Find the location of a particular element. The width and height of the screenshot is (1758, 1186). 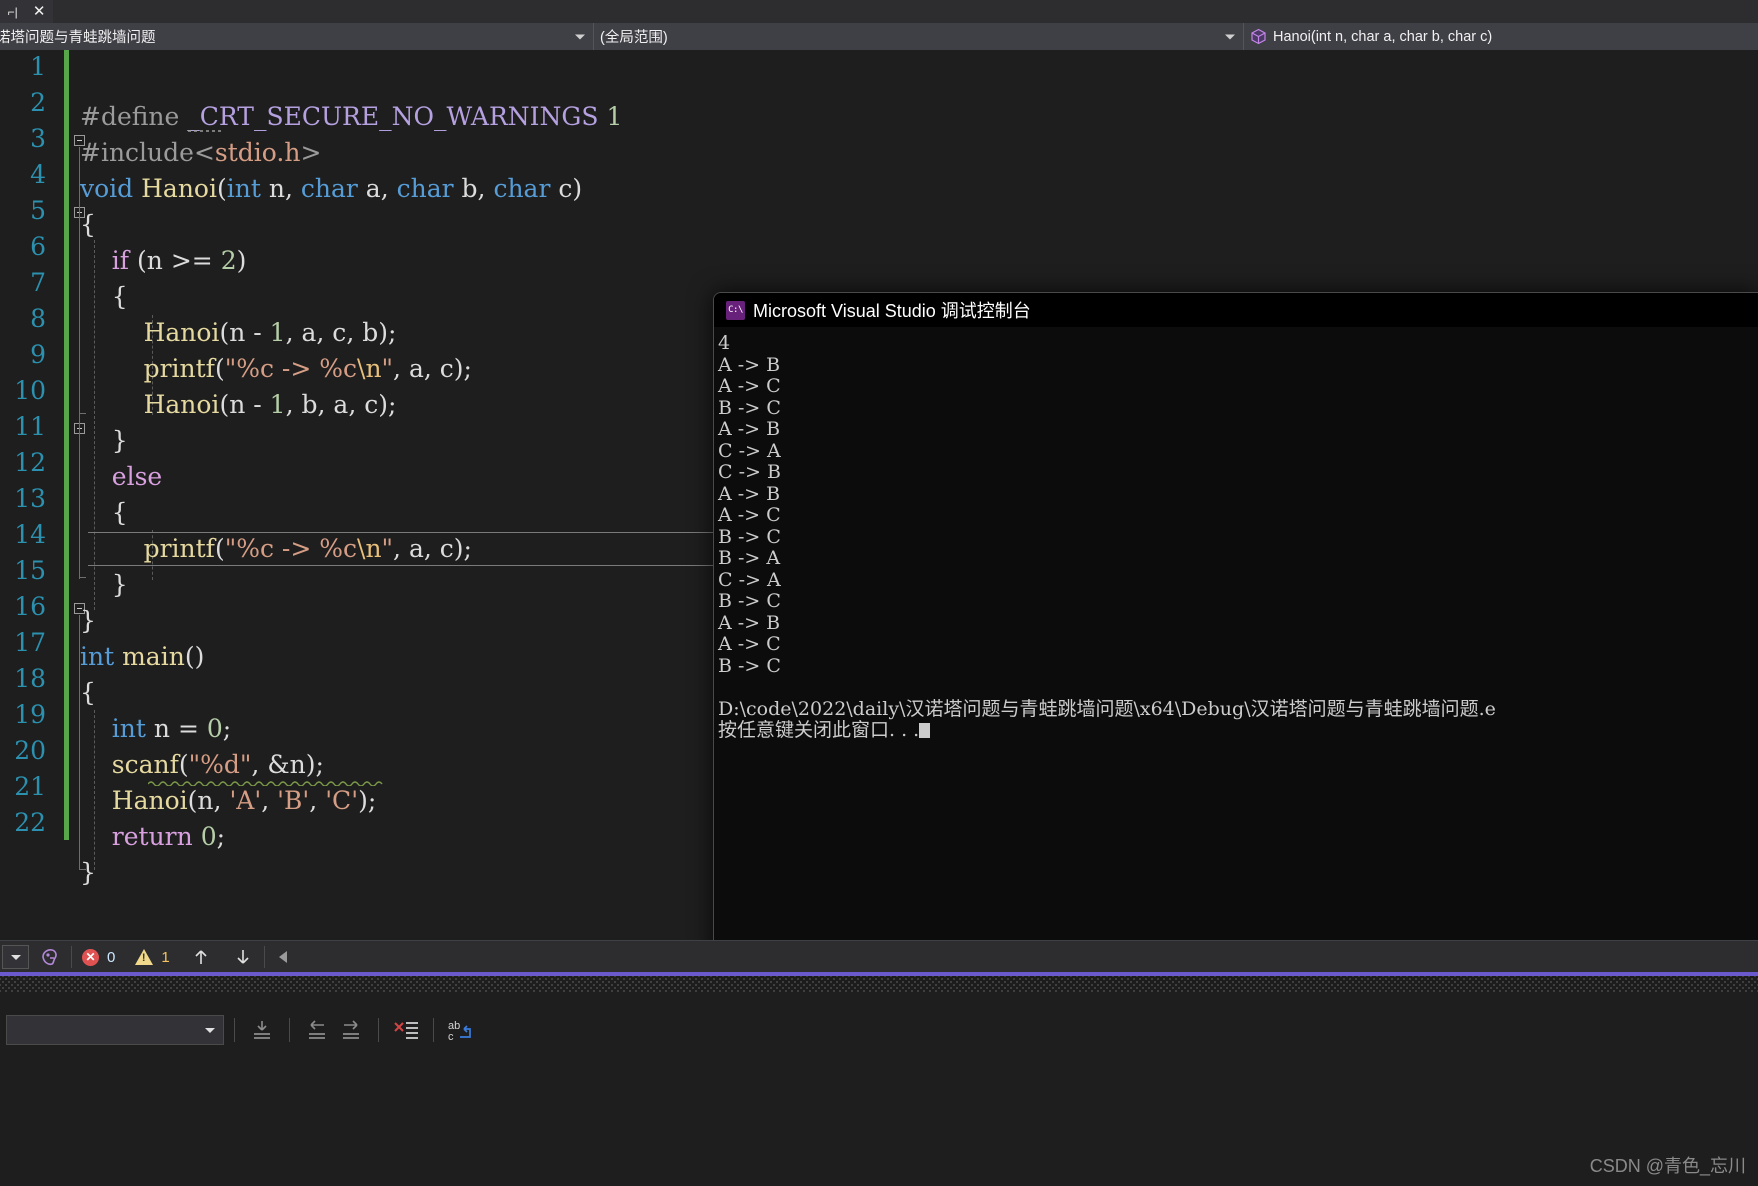

prev-item-button is located at coordinates (201, 957).